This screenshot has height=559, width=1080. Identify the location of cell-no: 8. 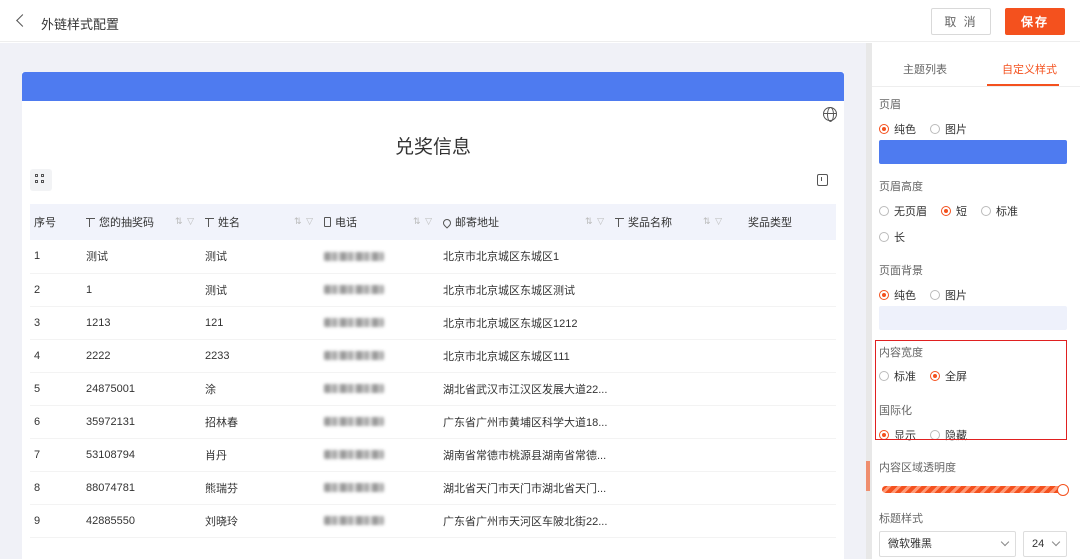
(37, 487).